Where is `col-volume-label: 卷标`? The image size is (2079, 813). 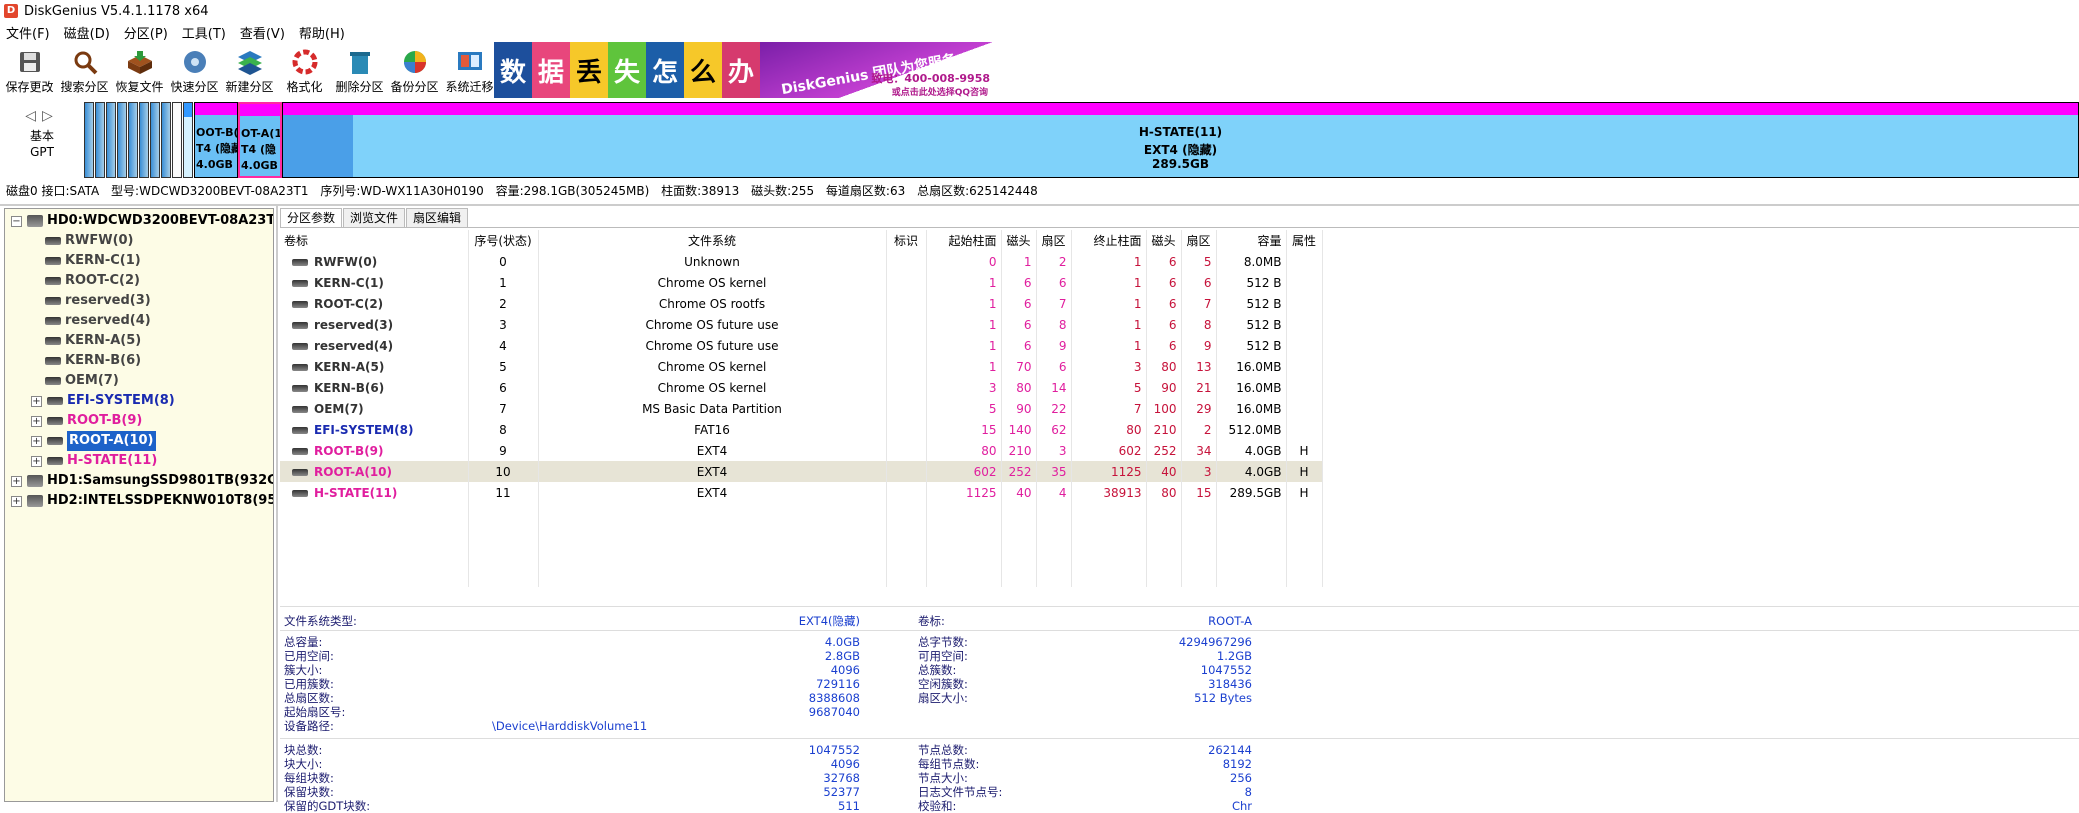
col-volume-label: 卷标 is located at coordinates (374, 240).